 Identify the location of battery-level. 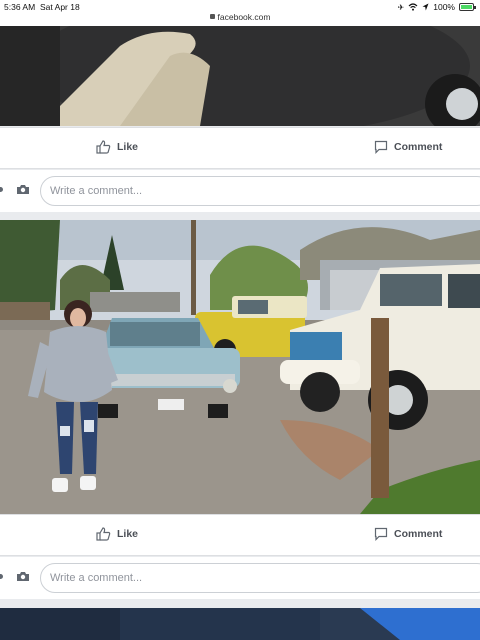
(466, 7).